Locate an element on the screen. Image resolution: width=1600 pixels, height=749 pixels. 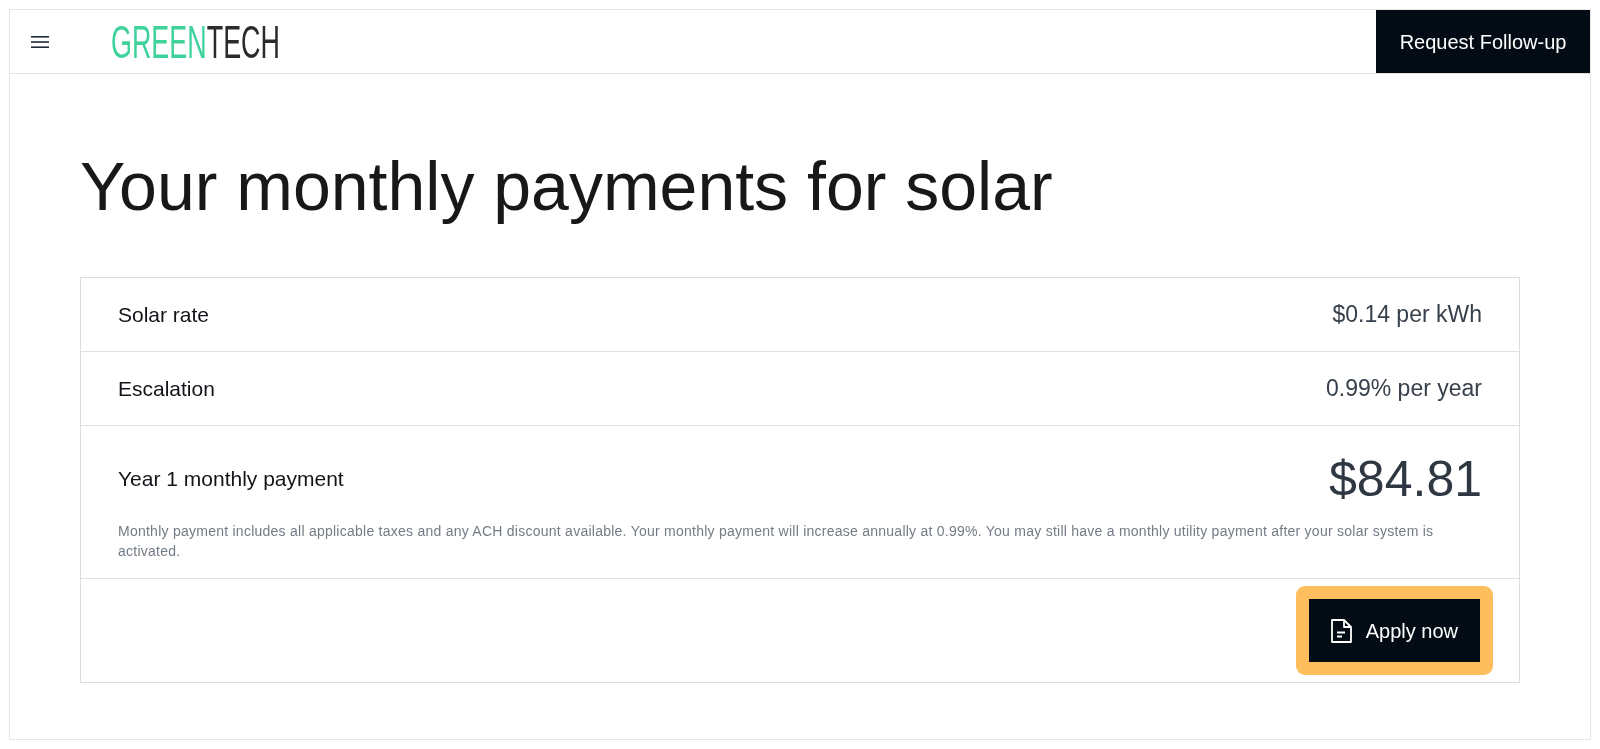
footnote-text: Monthly payment includes all applicable taxes and any ACH discount available. Your monthly payment will increase annually at 0.99%. You may still have a monthly utility payment after your solar system is activated. is located at coordinates (776, 541).